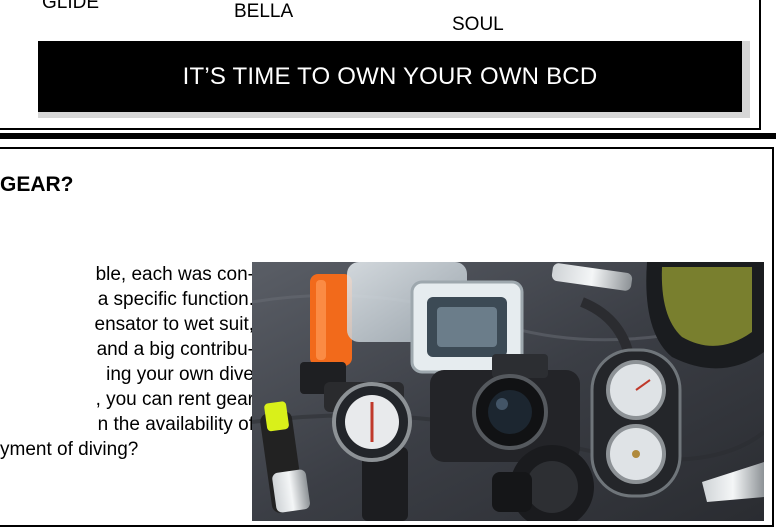 Image resolution: width=776 pixels, height=527 pixels. What do you see at coordinates (69, 449) in the screenshot?
I see `body-line: yment of diving?` at bounding box center [69, 449].